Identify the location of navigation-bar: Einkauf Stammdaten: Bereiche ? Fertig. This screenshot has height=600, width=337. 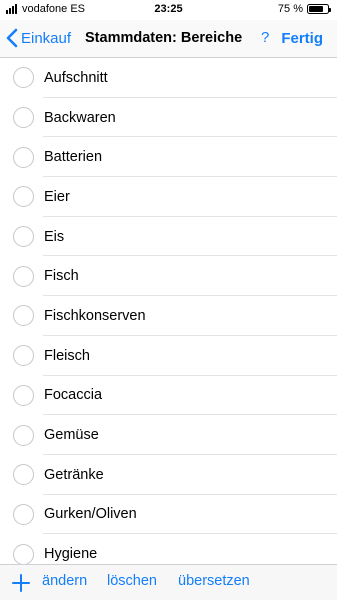
(168, 39).